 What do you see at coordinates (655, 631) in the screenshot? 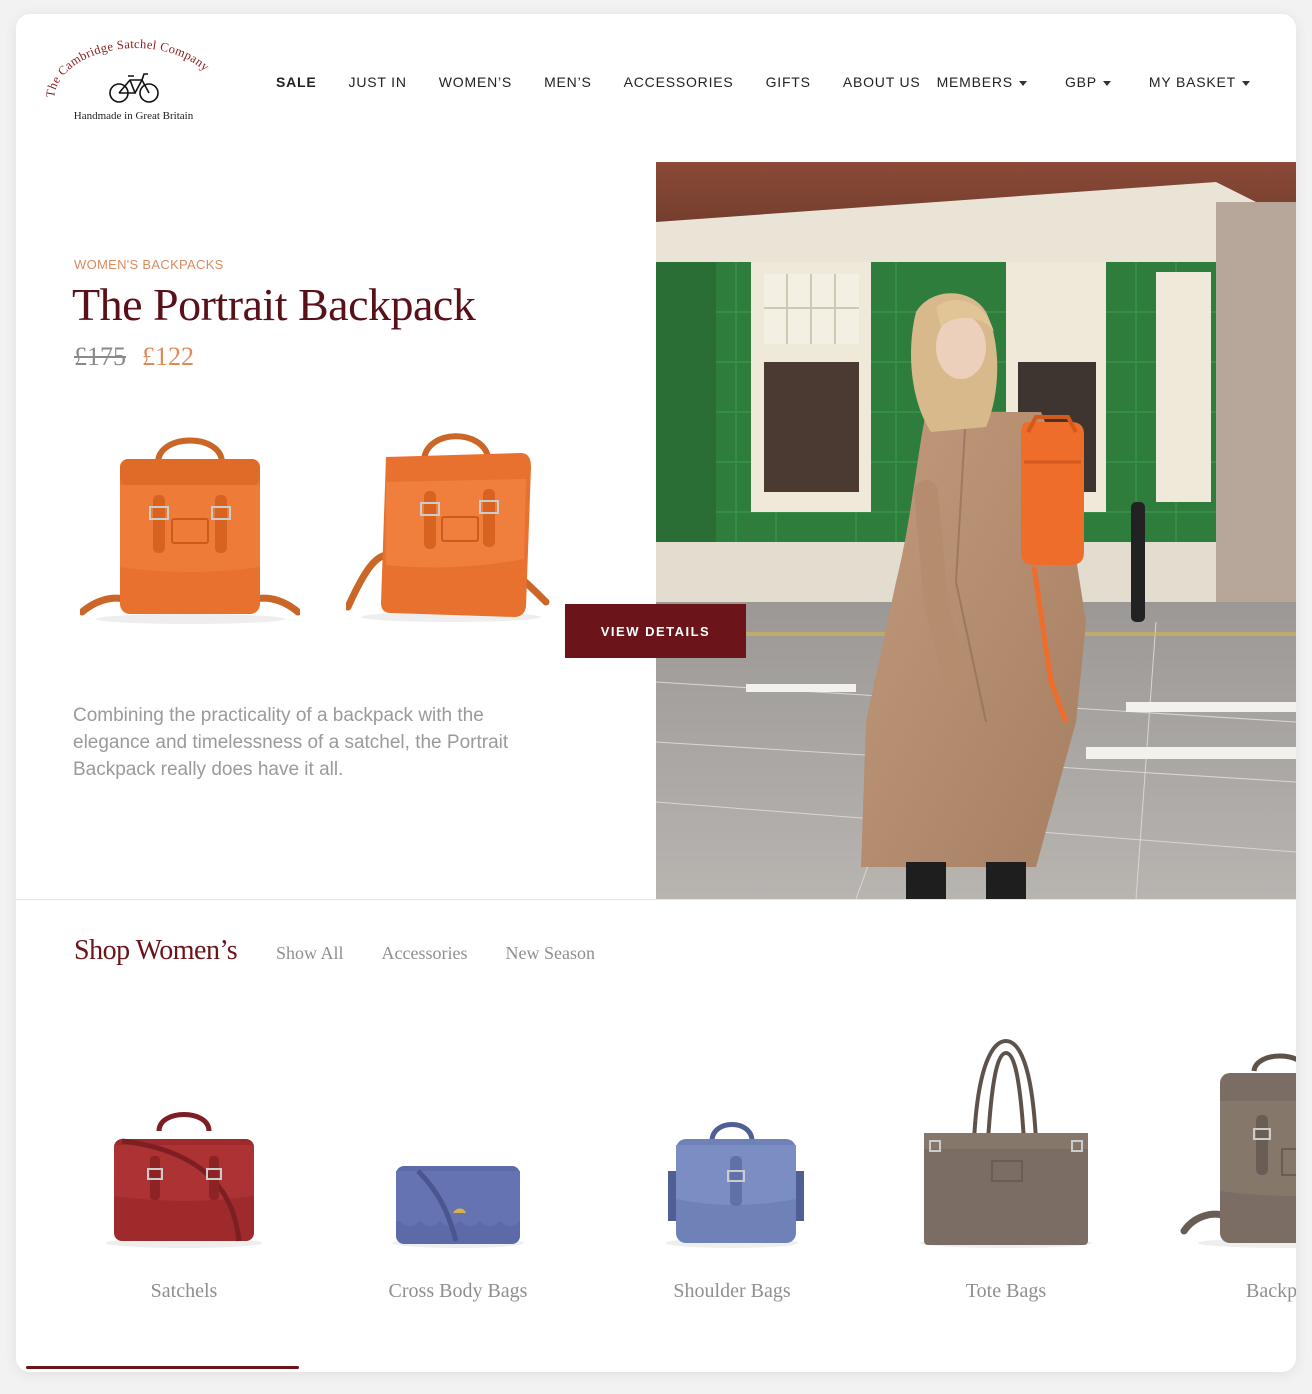
I see `view-details-button: VIEW DETAILS` at bounding box center [655, 631].